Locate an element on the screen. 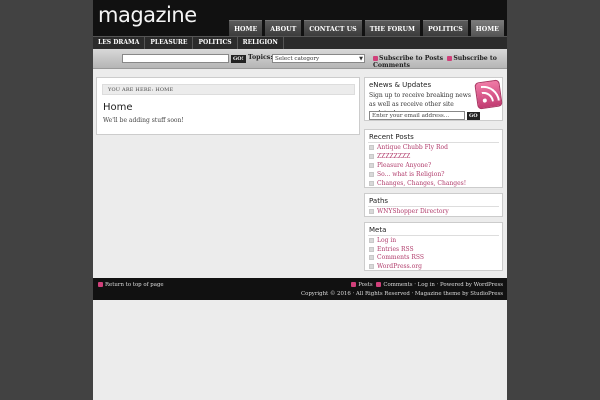 This screenshot has height=400, width=600. subnav-religion: RELIGION is located at coordinates (261, 43).